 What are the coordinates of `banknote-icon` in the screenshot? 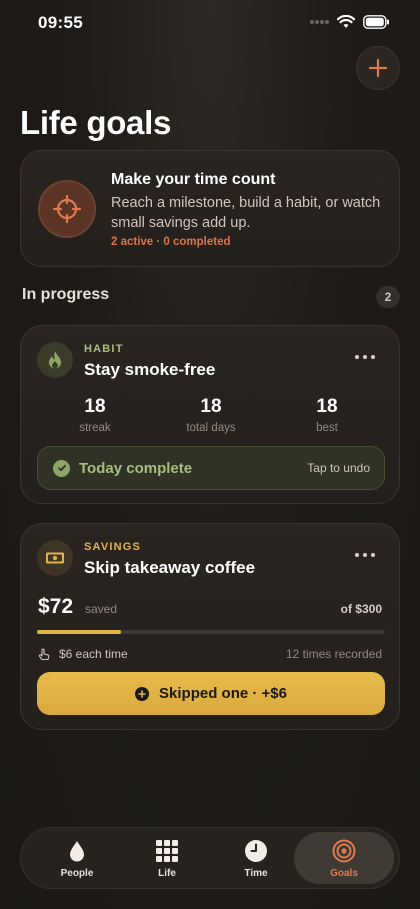 It's located at (55, 558).